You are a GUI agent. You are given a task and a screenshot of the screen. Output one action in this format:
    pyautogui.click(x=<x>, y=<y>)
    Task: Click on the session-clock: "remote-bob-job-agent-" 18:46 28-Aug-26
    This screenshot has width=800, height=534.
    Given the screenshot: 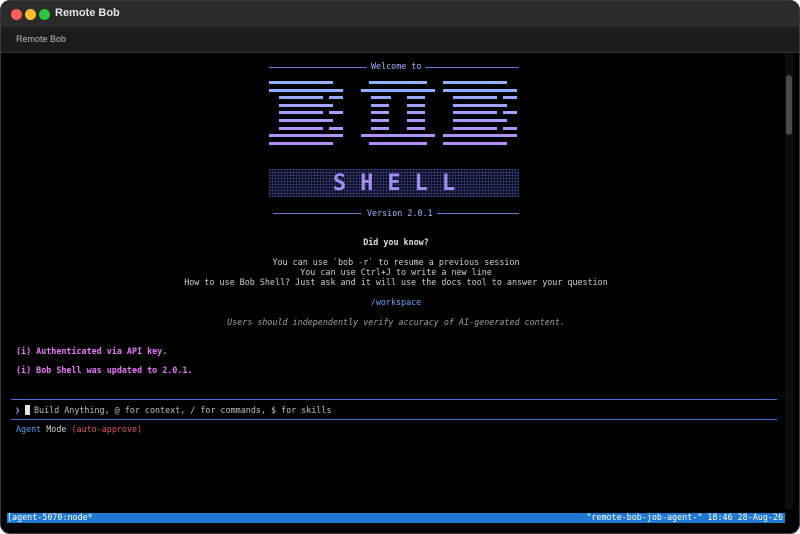 What is the action you would take?
    pyautogui.click(x=684, y=517)
    